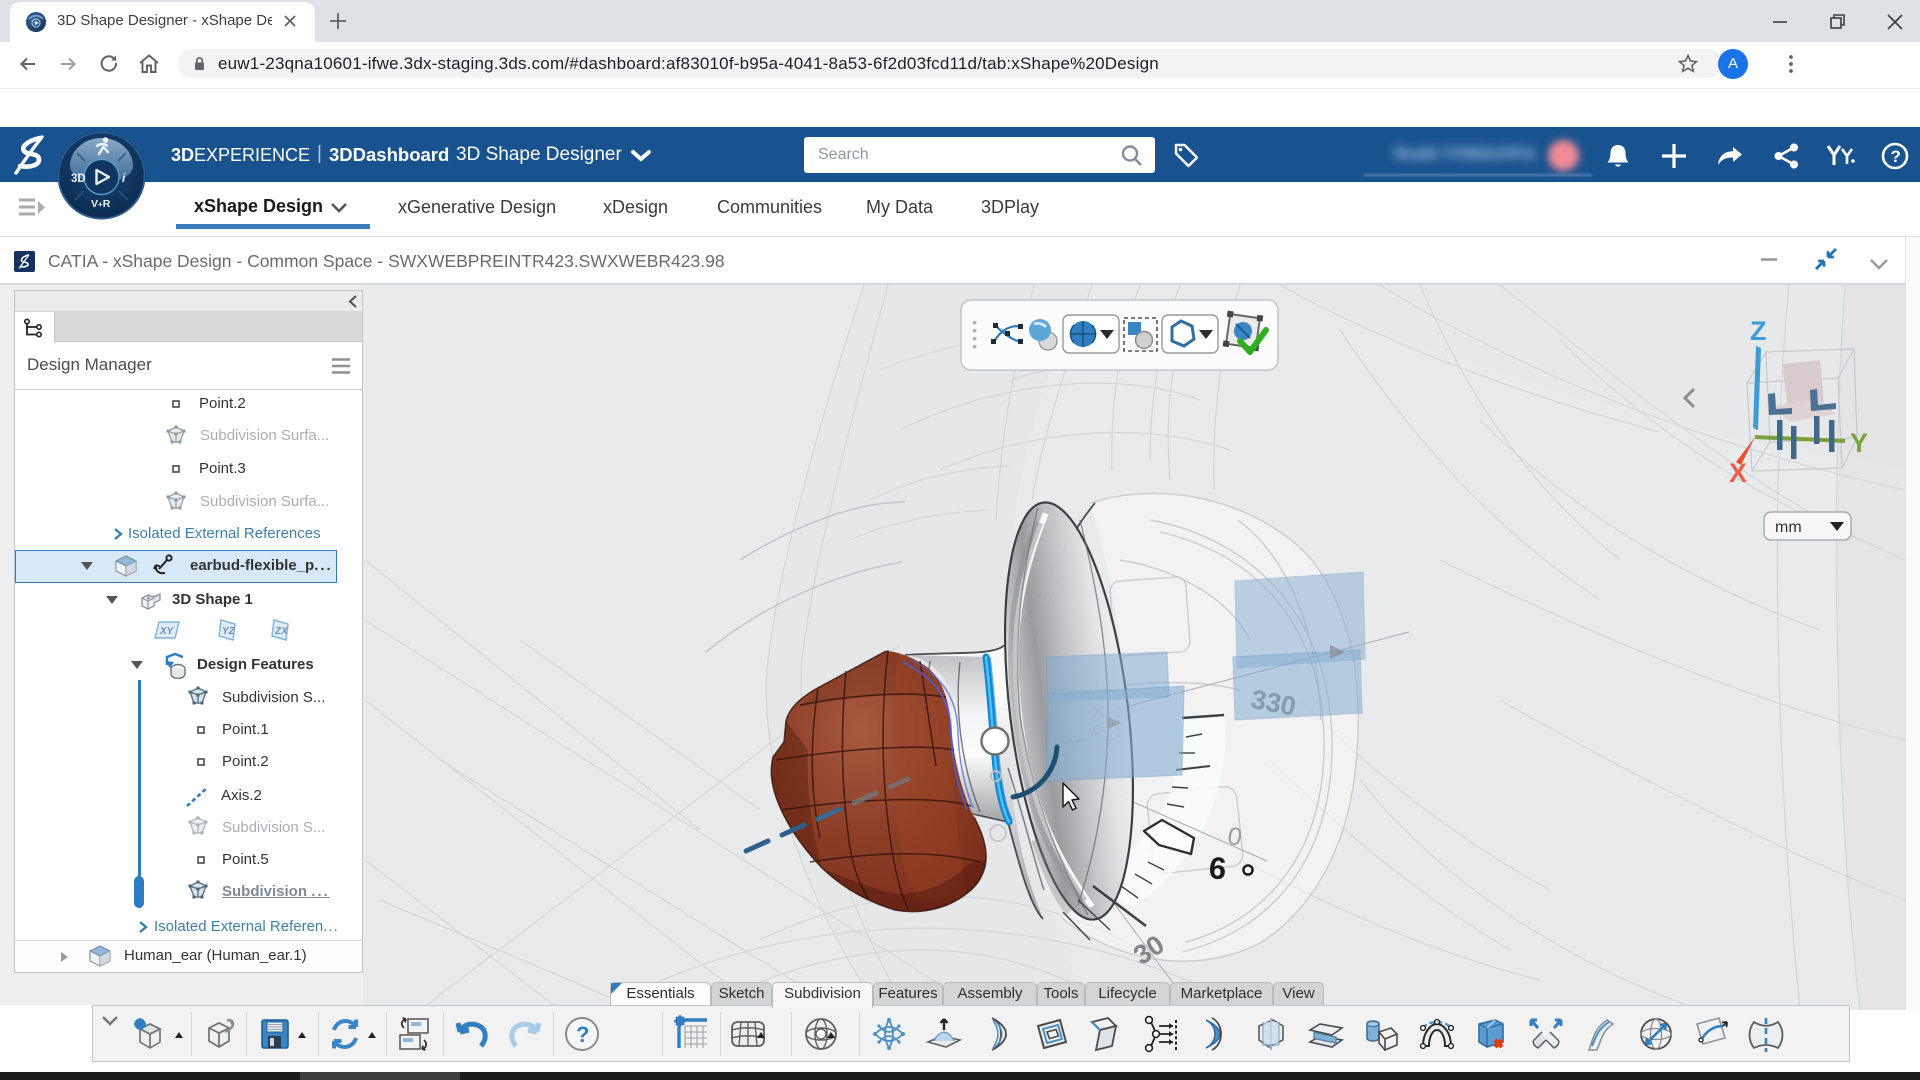 Image resolution: width=1920 pixels, height=1080 pixels. What do you see at coordinates (1758, 331) in the screenshot?
I see `svg-text: Z` at bounding box center [1758, 331].